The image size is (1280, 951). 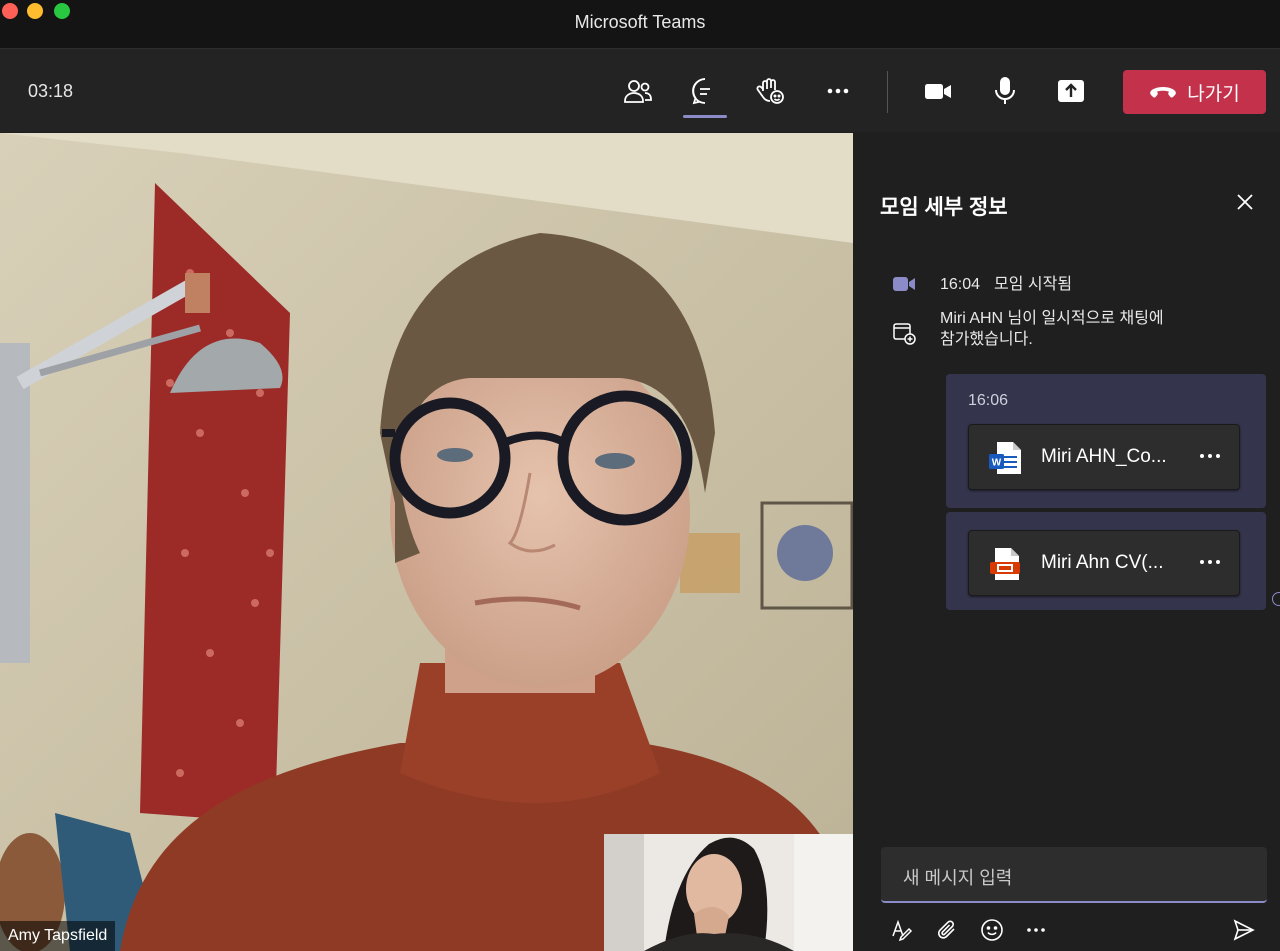 I want to click on participant-joined-event: Miri AHN 님이 일시적으로 채팅에 참가했습니다., so click(x=1027, y=329).